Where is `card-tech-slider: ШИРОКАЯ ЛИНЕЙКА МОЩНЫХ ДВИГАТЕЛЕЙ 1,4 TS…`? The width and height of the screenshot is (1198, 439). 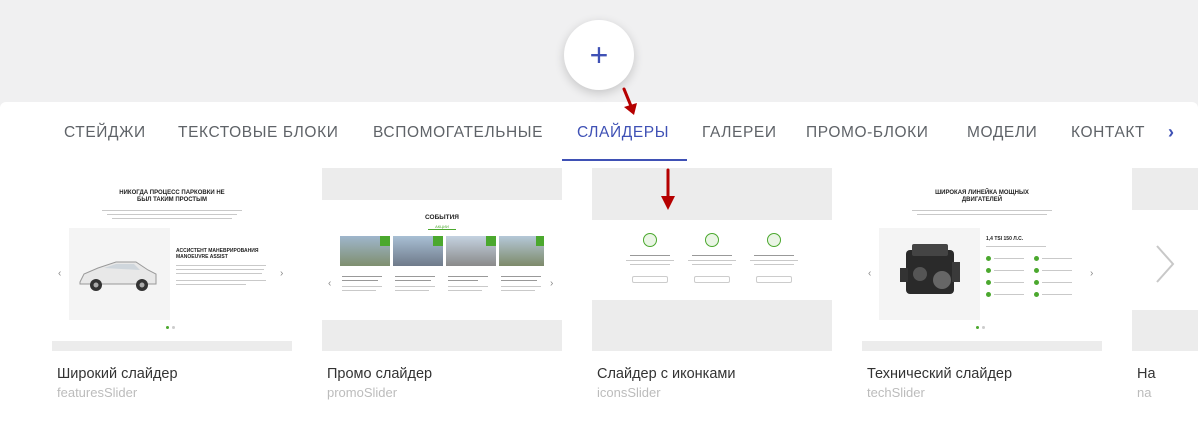
card-tech-slider: ШИРОКАЯ ЛИНЕЙКА МОЩНЫХ ДВИГАТЕЛЕЙ 1,4 TS… is located at coordinates (982, 284).